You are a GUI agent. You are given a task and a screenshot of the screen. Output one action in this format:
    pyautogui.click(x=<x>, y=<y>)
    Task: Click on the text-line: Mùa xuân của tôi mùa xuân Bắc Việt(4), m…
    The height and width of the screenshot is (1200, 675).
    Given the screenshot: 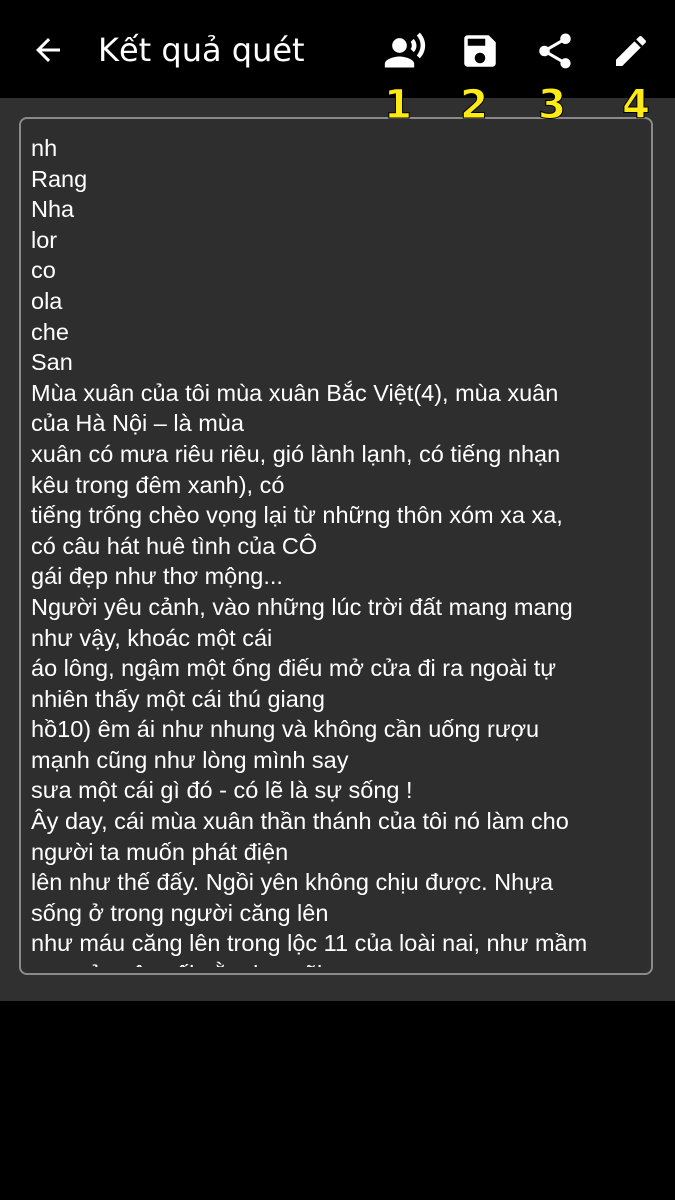 What is the action you would take?
    pyautogui.click(x=295, y=392)
    